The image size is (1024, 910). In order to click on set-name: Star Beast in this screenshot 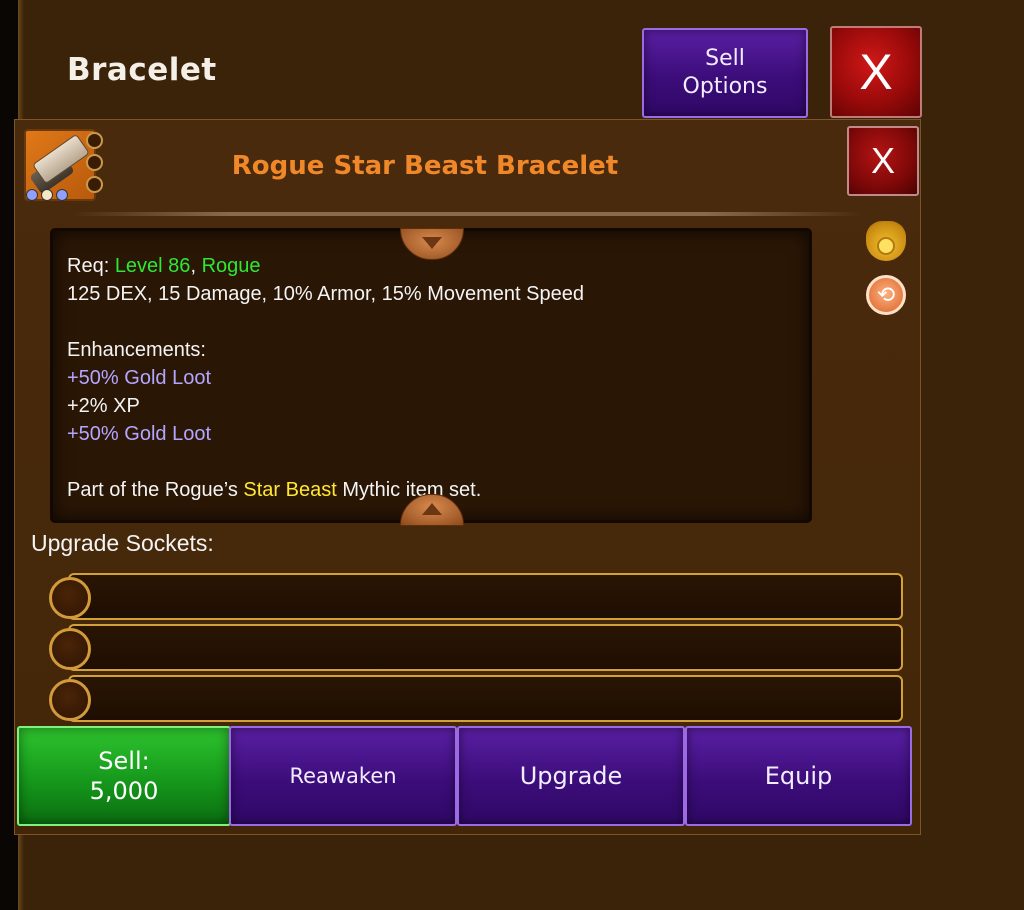, I will do `click(290, 490)`.